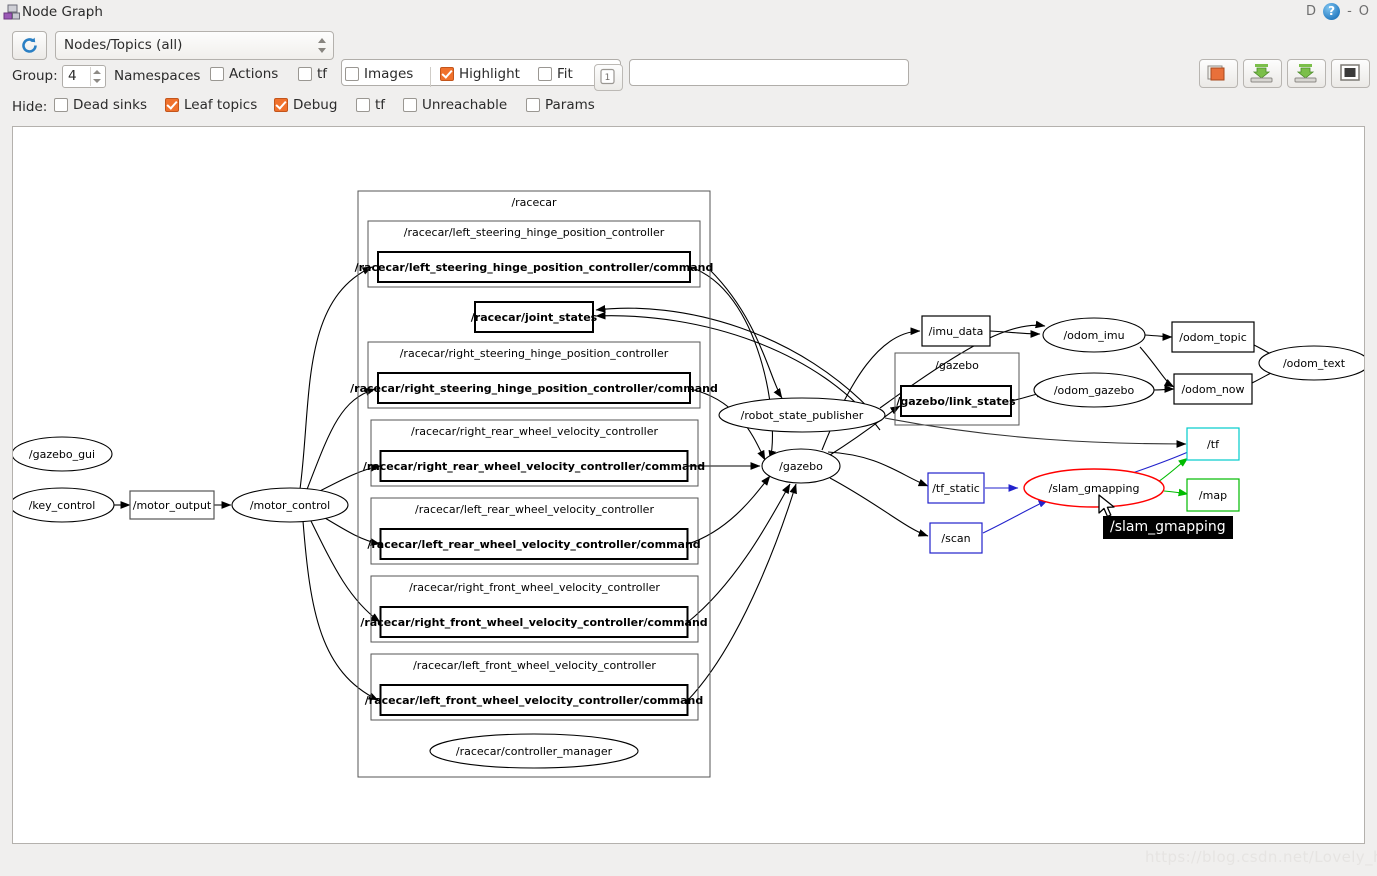 Image resolution: width=1377 pixels, height=876 pixels. I want to click on graph-node: /key_control, so click(64, 505).